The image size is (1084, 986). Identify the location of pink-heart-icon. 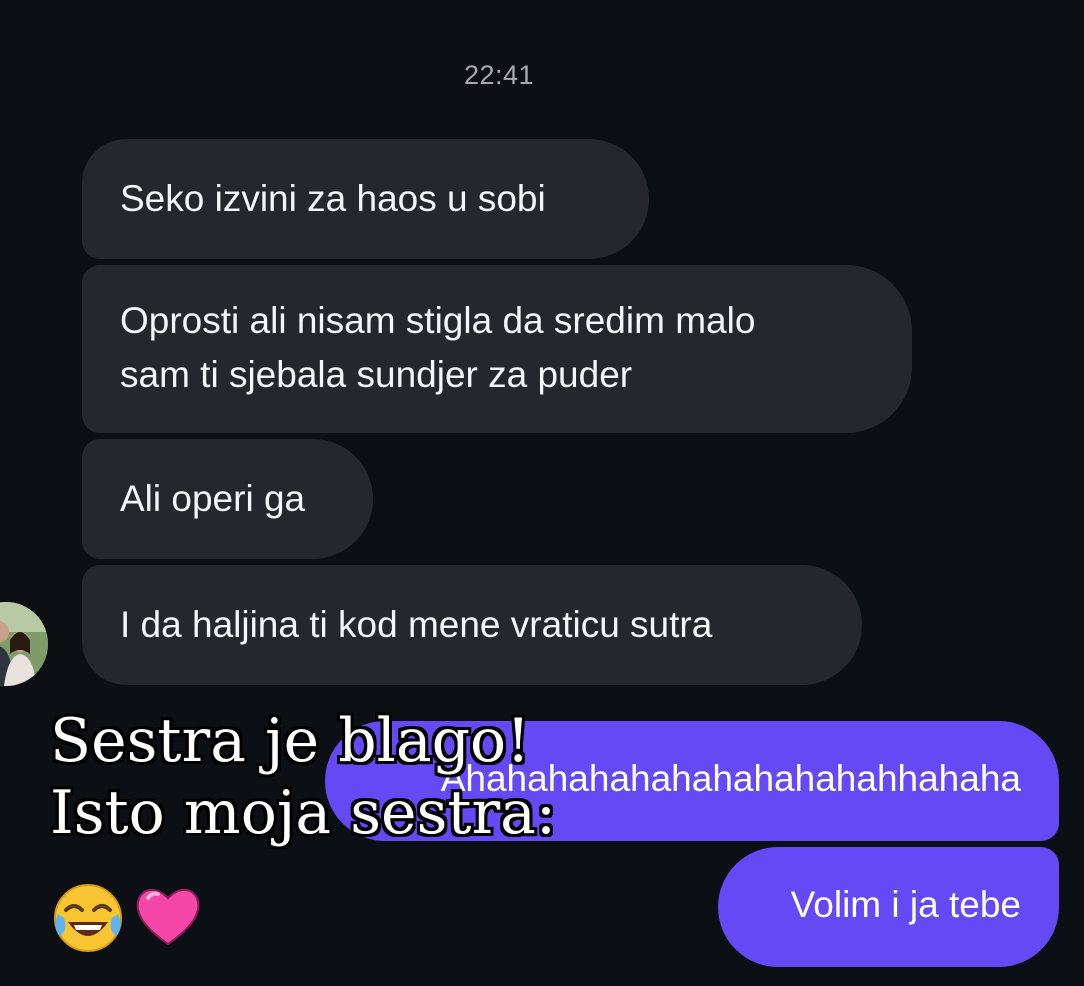
(168, 917).